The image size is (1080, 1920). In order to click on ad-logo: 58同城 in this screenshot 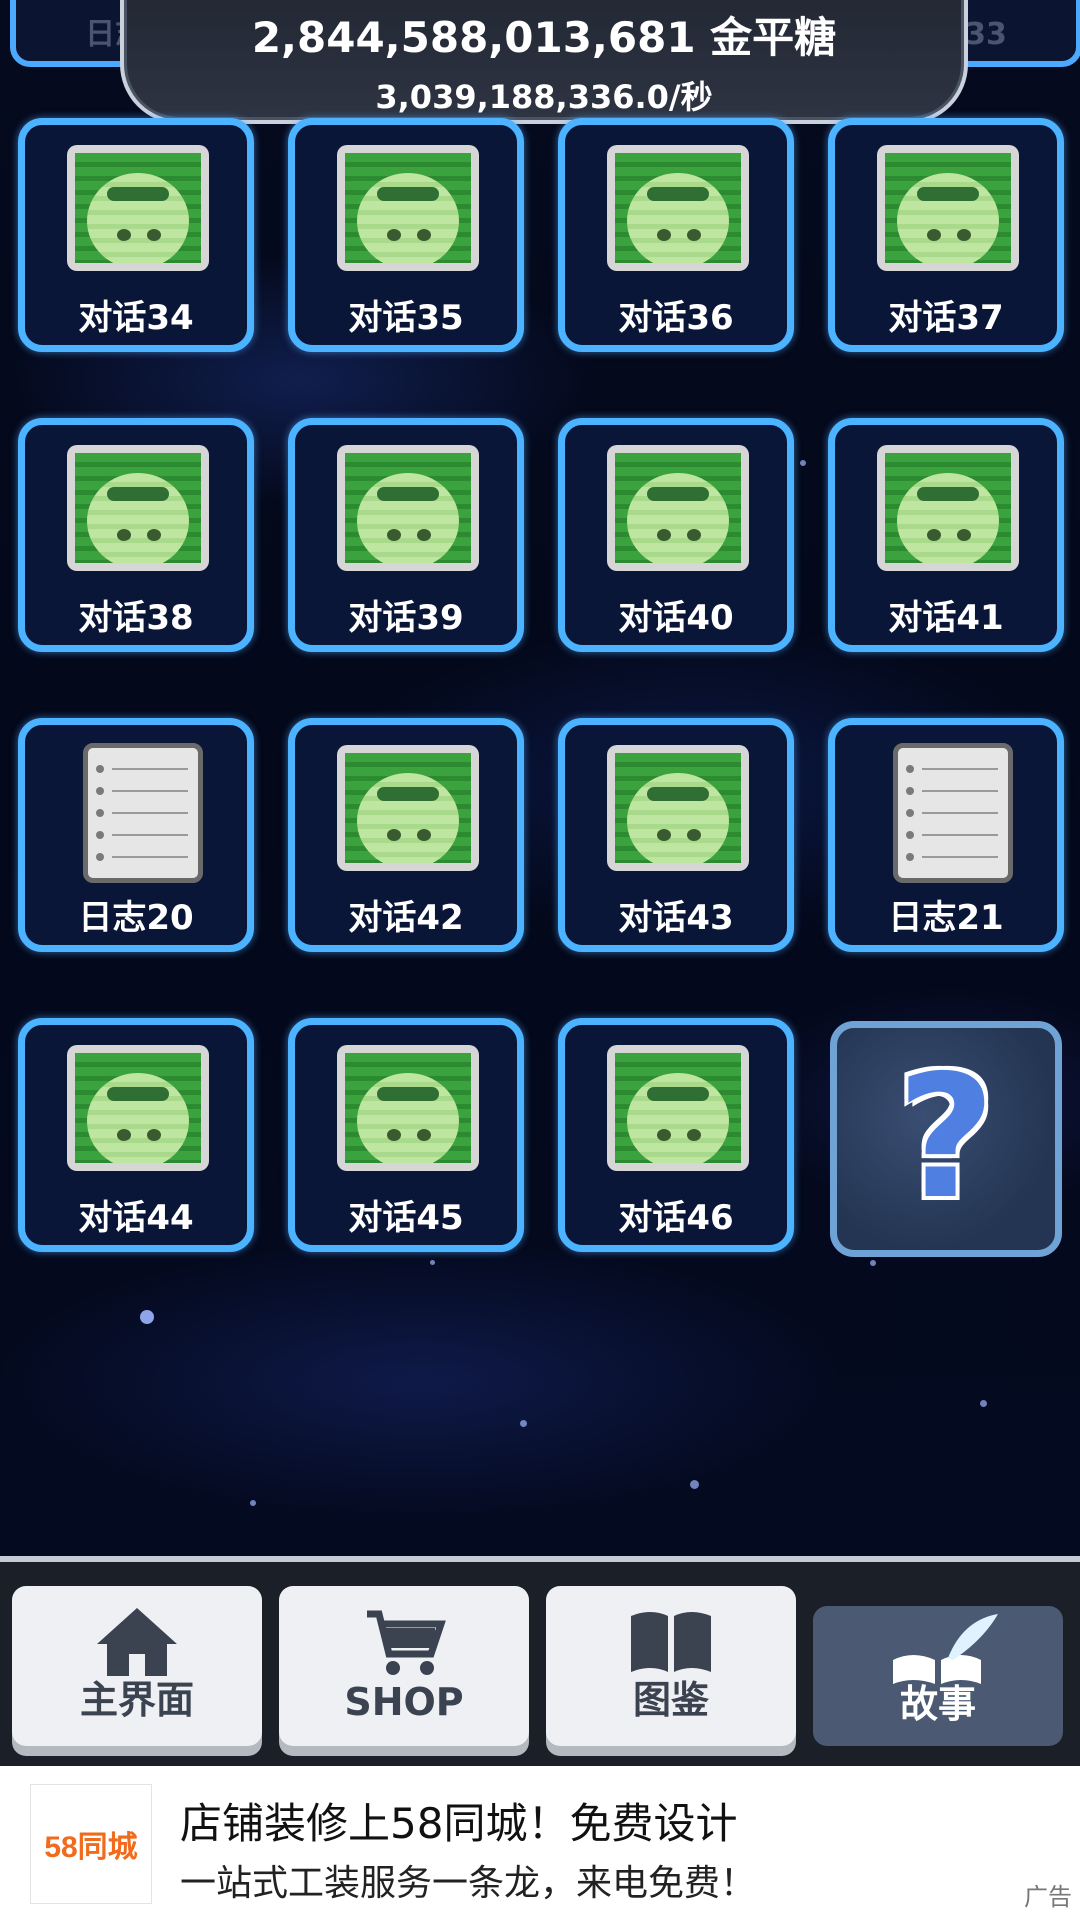, I will do `click(91, 1844)`.